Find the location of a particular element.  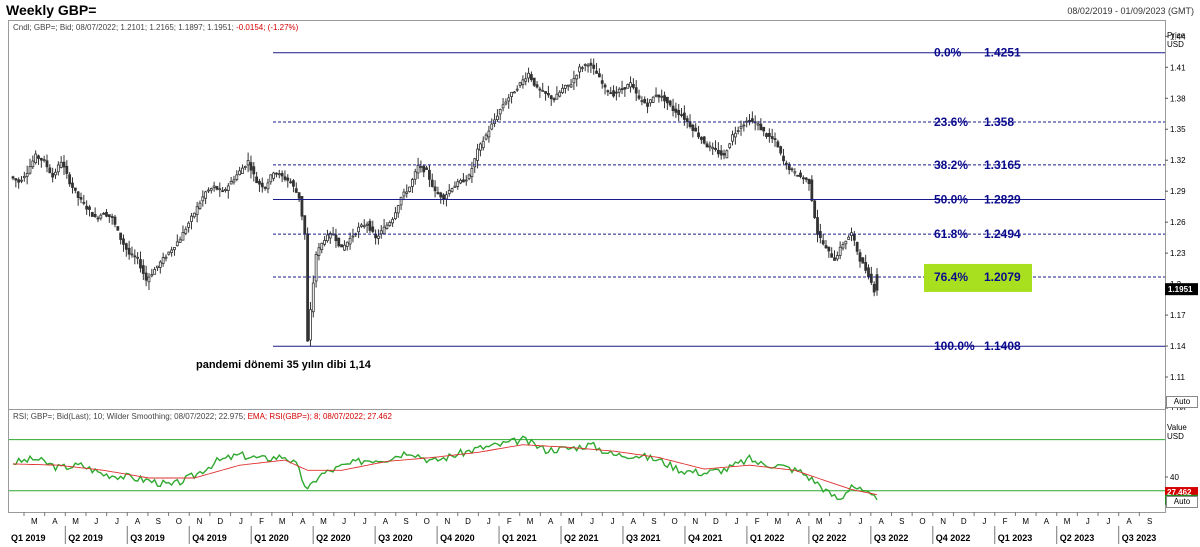

quarter-label: Q4 2019 is located at coordinates (209, 538).